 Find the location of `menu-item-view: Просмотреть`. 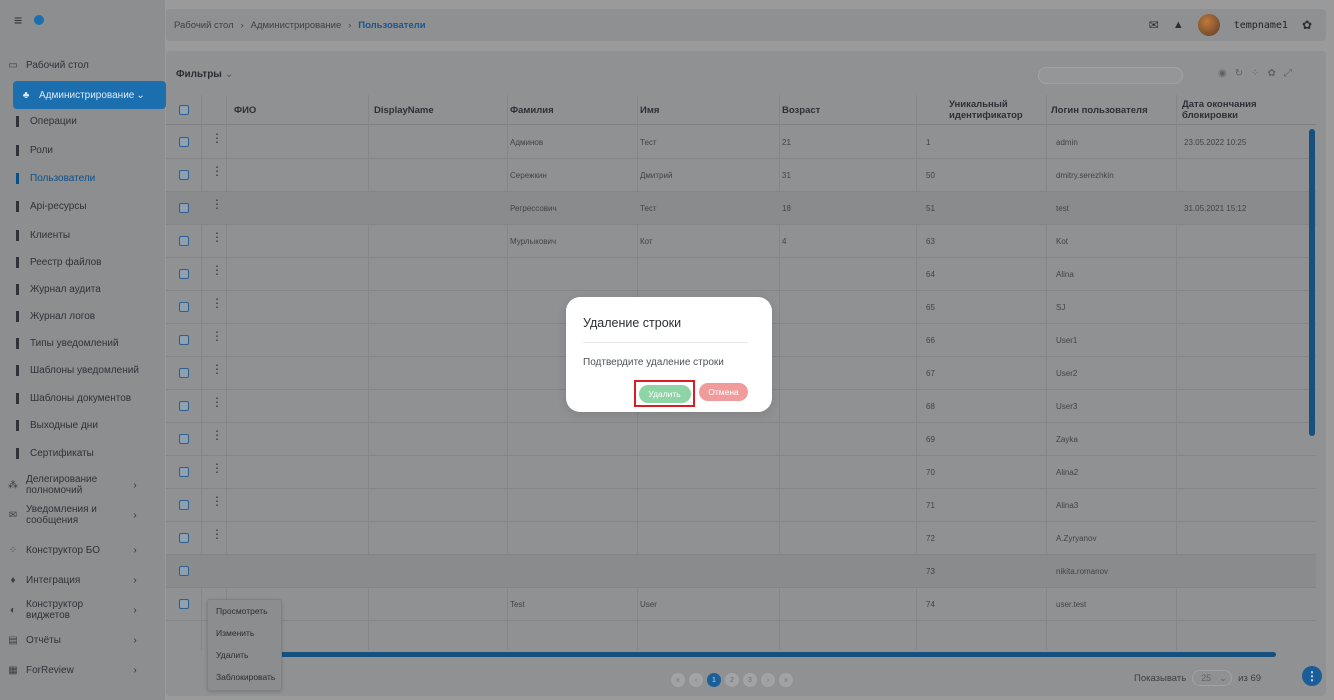

menu-item-view: Просмотреть is located at coordinates (244, 611).